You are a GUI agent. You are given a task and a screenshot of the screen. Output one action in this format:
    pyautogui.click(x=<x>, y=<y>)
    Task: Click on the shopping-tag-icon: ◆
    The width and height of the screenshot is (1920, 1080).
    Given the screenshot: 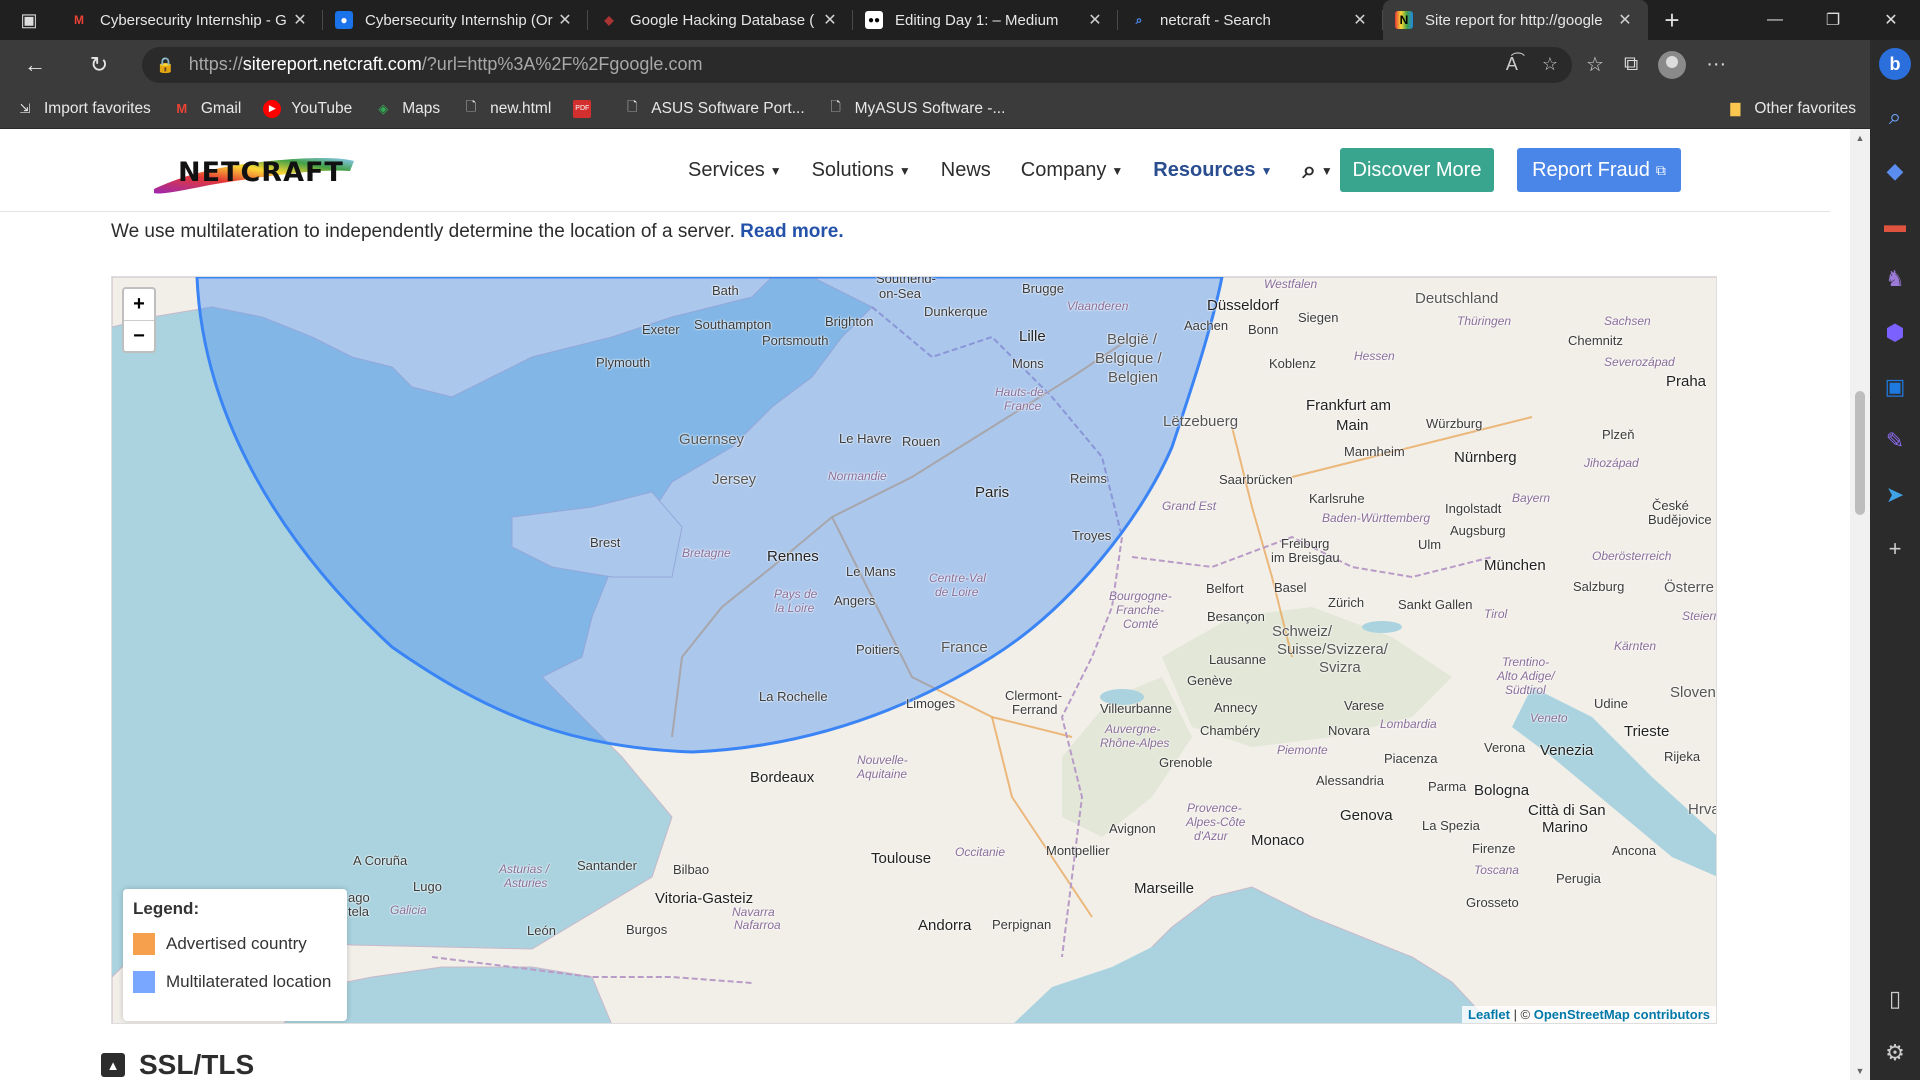 What is the action you would take?
    pyautogui.click(x=1895, y=171)
    